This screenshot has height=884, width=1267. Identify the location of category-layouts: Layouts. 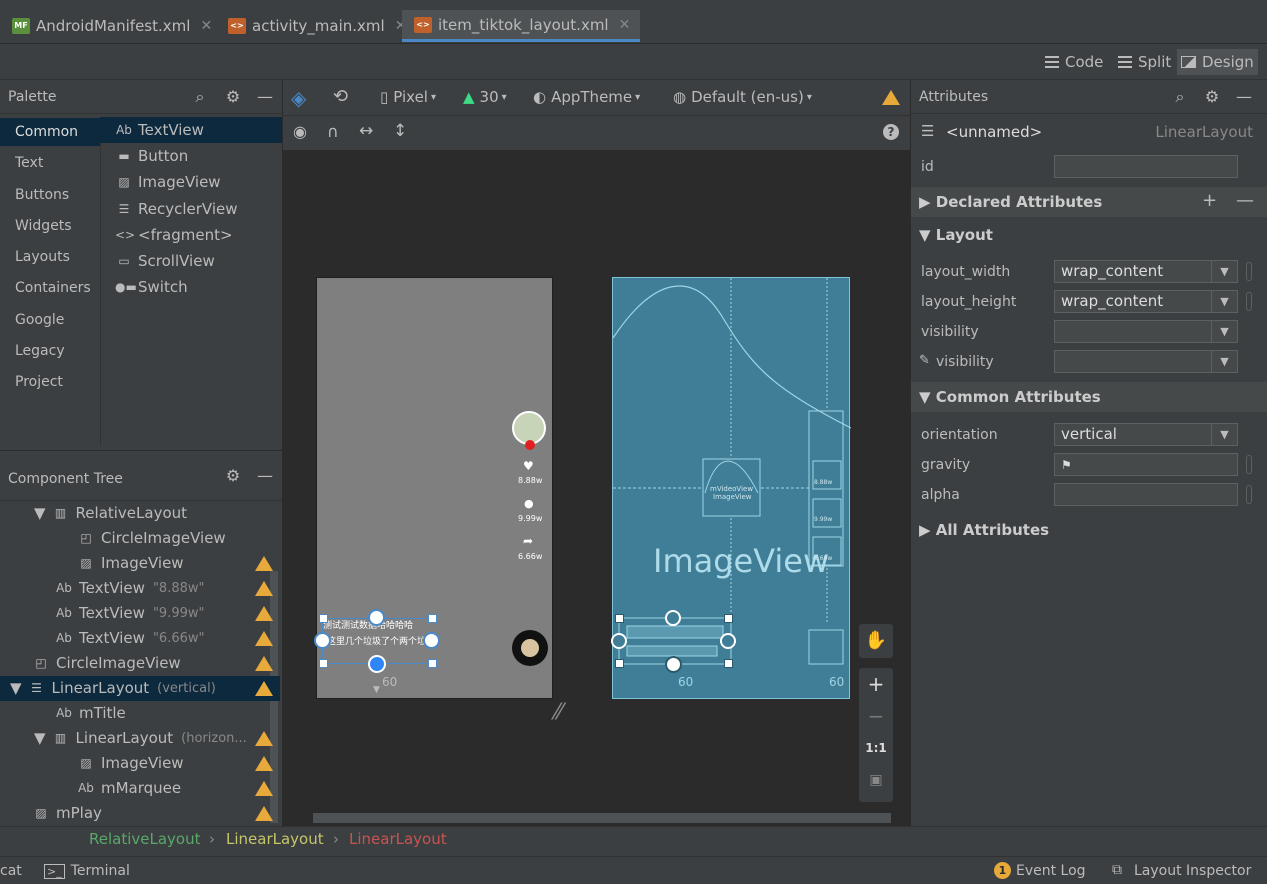
(50, 257).